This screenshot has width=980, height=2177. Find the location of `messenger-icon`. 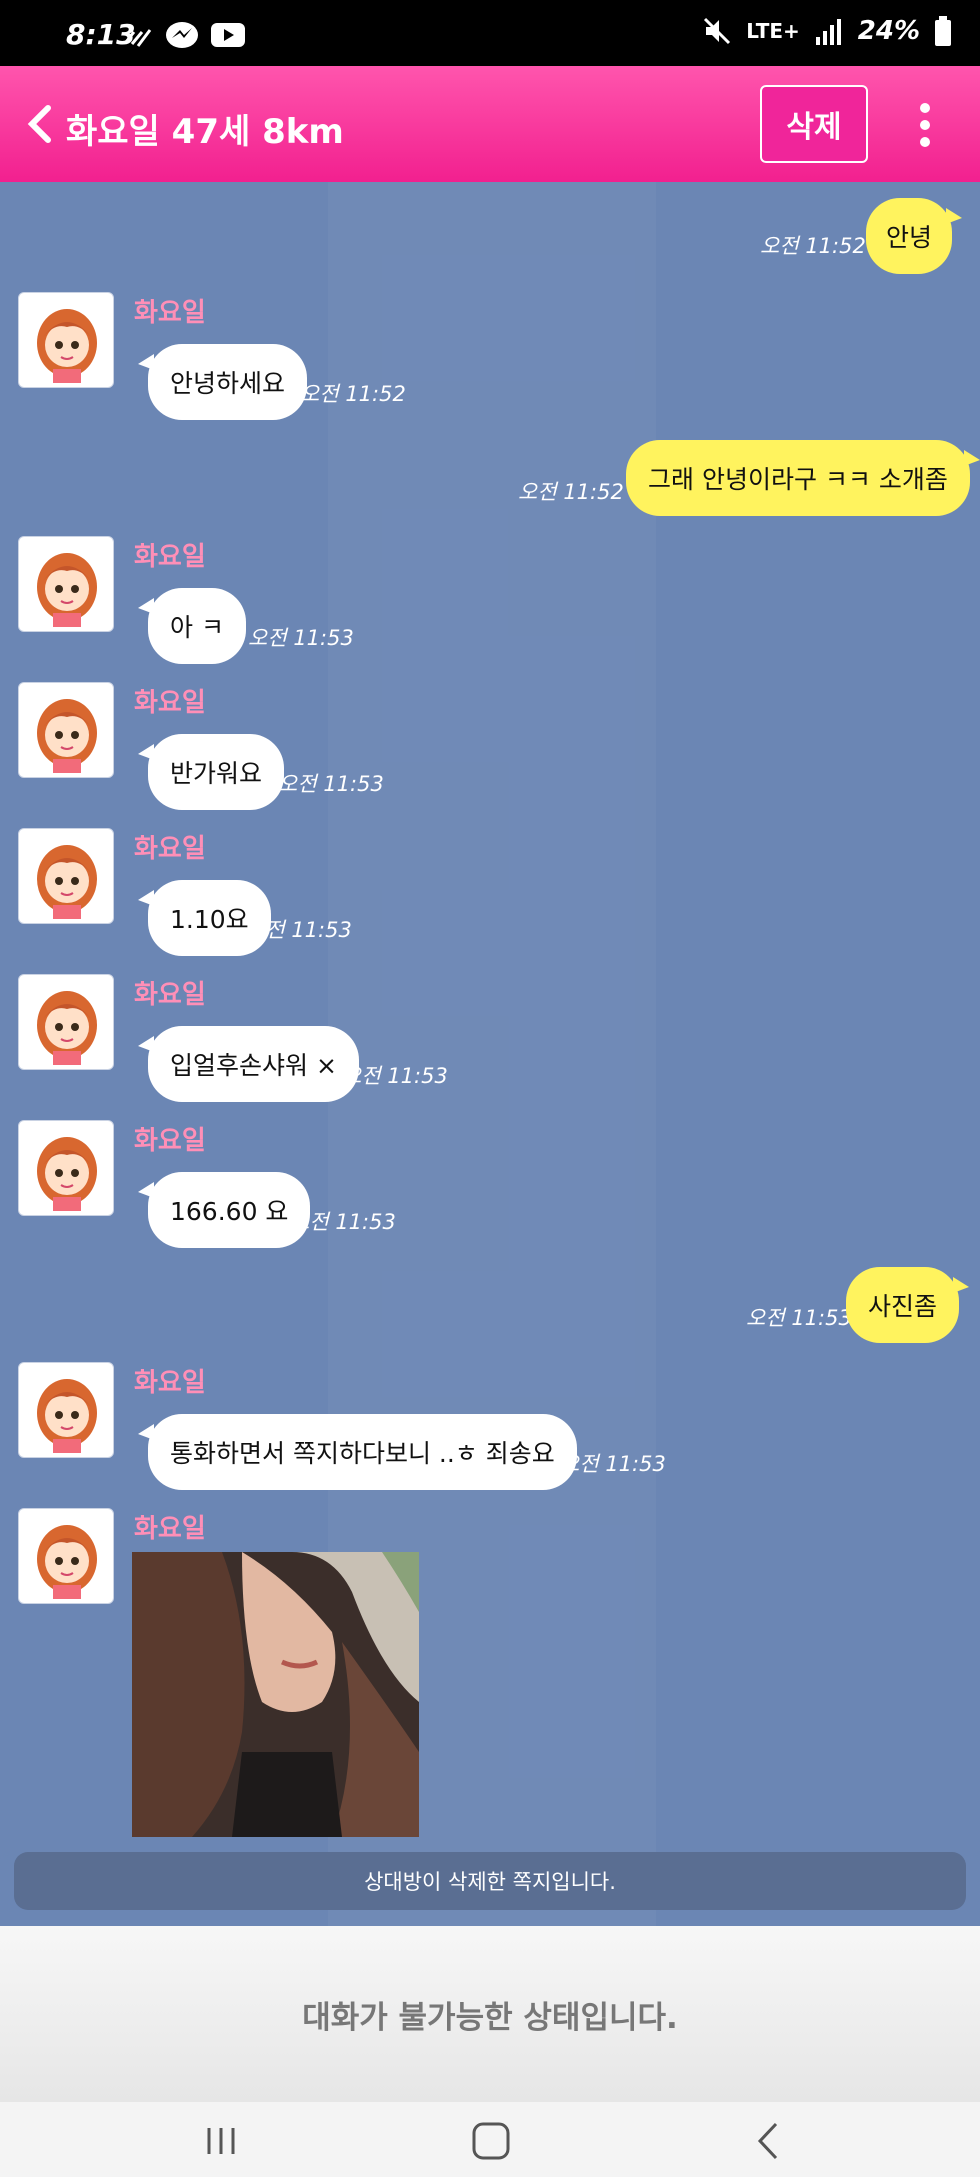

messenger-icon is located at coordinates (182, 35).